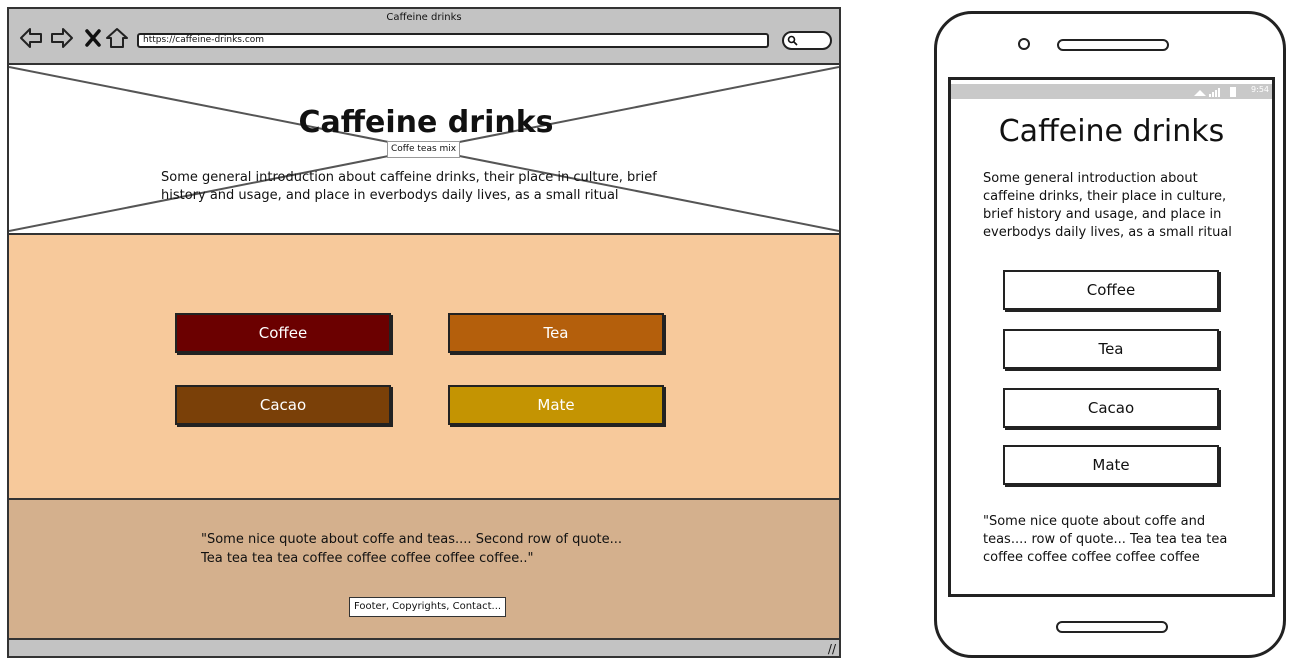 The height and width of the screenshot is (671, 1299). Describe the element at coordinates (556, 405) in the screenshot. I see `mate-button: Mate` at that location.